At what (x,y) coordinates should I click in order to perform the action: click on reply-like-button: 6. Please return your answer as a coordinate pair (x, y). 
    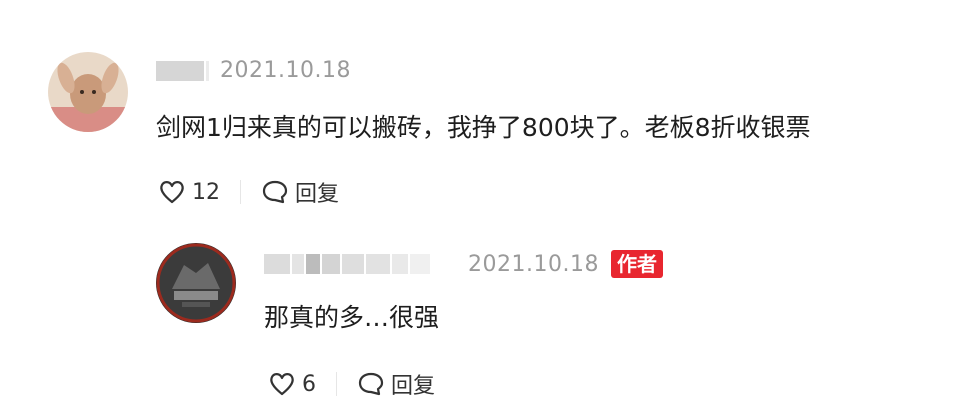
    Looking at the image, I should click on (292, 384).